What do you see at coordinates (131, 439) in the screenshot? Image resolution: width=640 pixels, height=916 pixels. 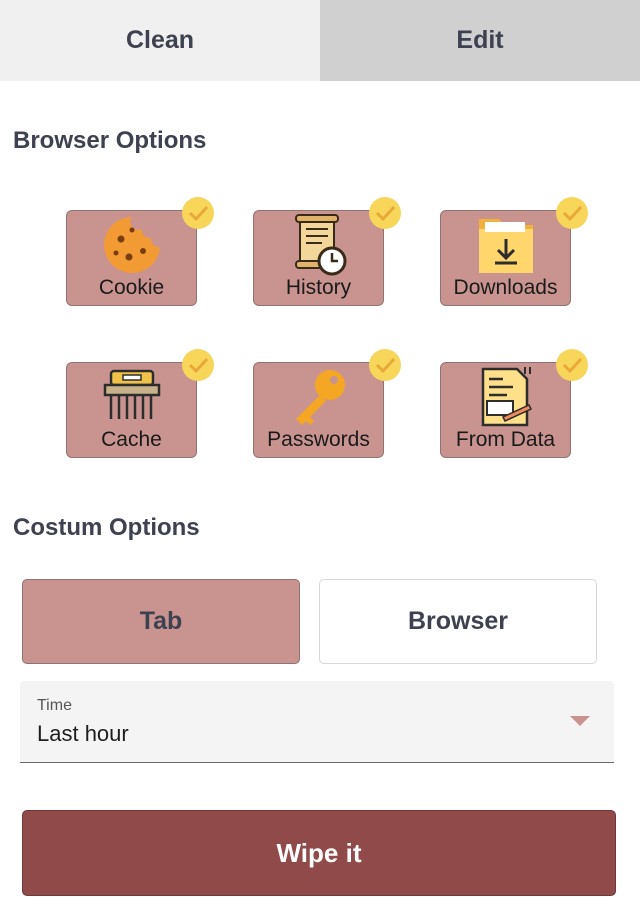 I see `option-label: Cache` at bounding box center [131, 439].